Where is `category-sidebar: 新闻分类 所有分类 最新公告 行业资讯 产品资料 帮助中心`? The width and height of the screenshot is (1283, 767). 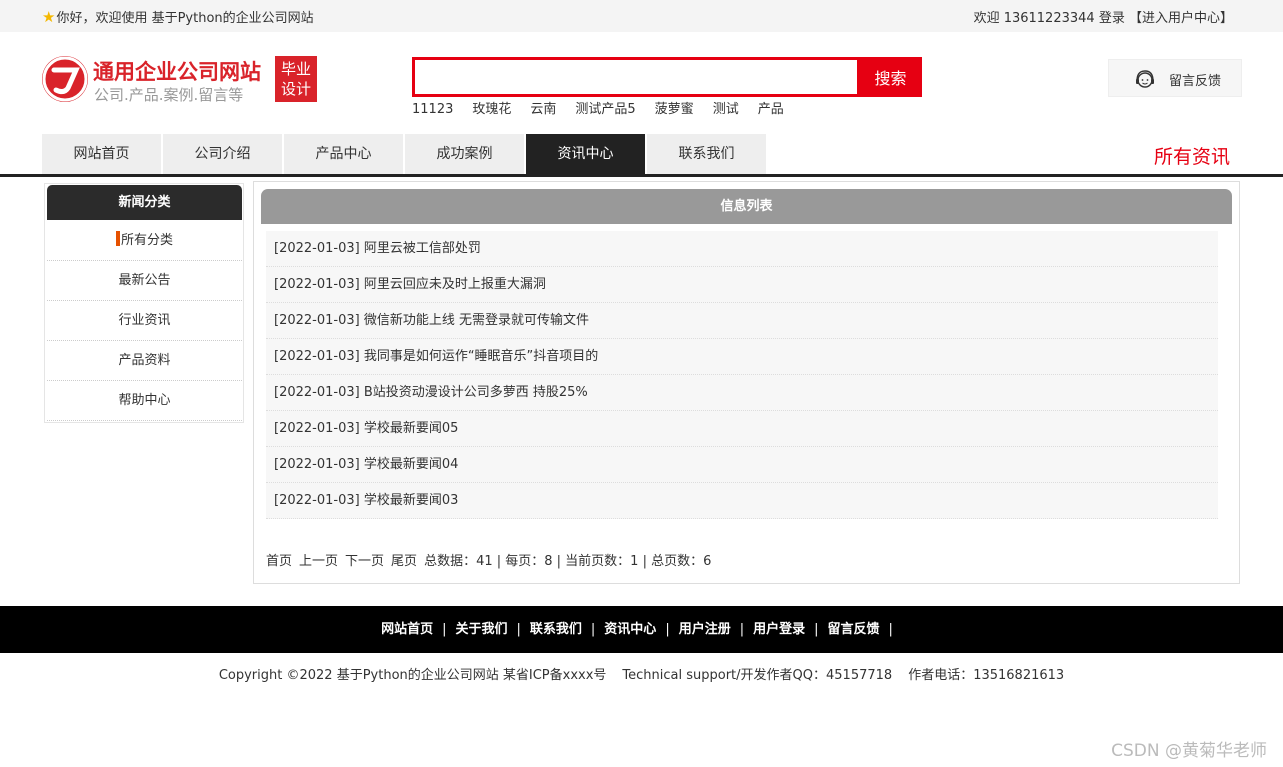 category-sidebar: 新闻分类 所有分类 最新公告 行业资讯 产品资料 帮助中心 is located at coordinates (144, 303).